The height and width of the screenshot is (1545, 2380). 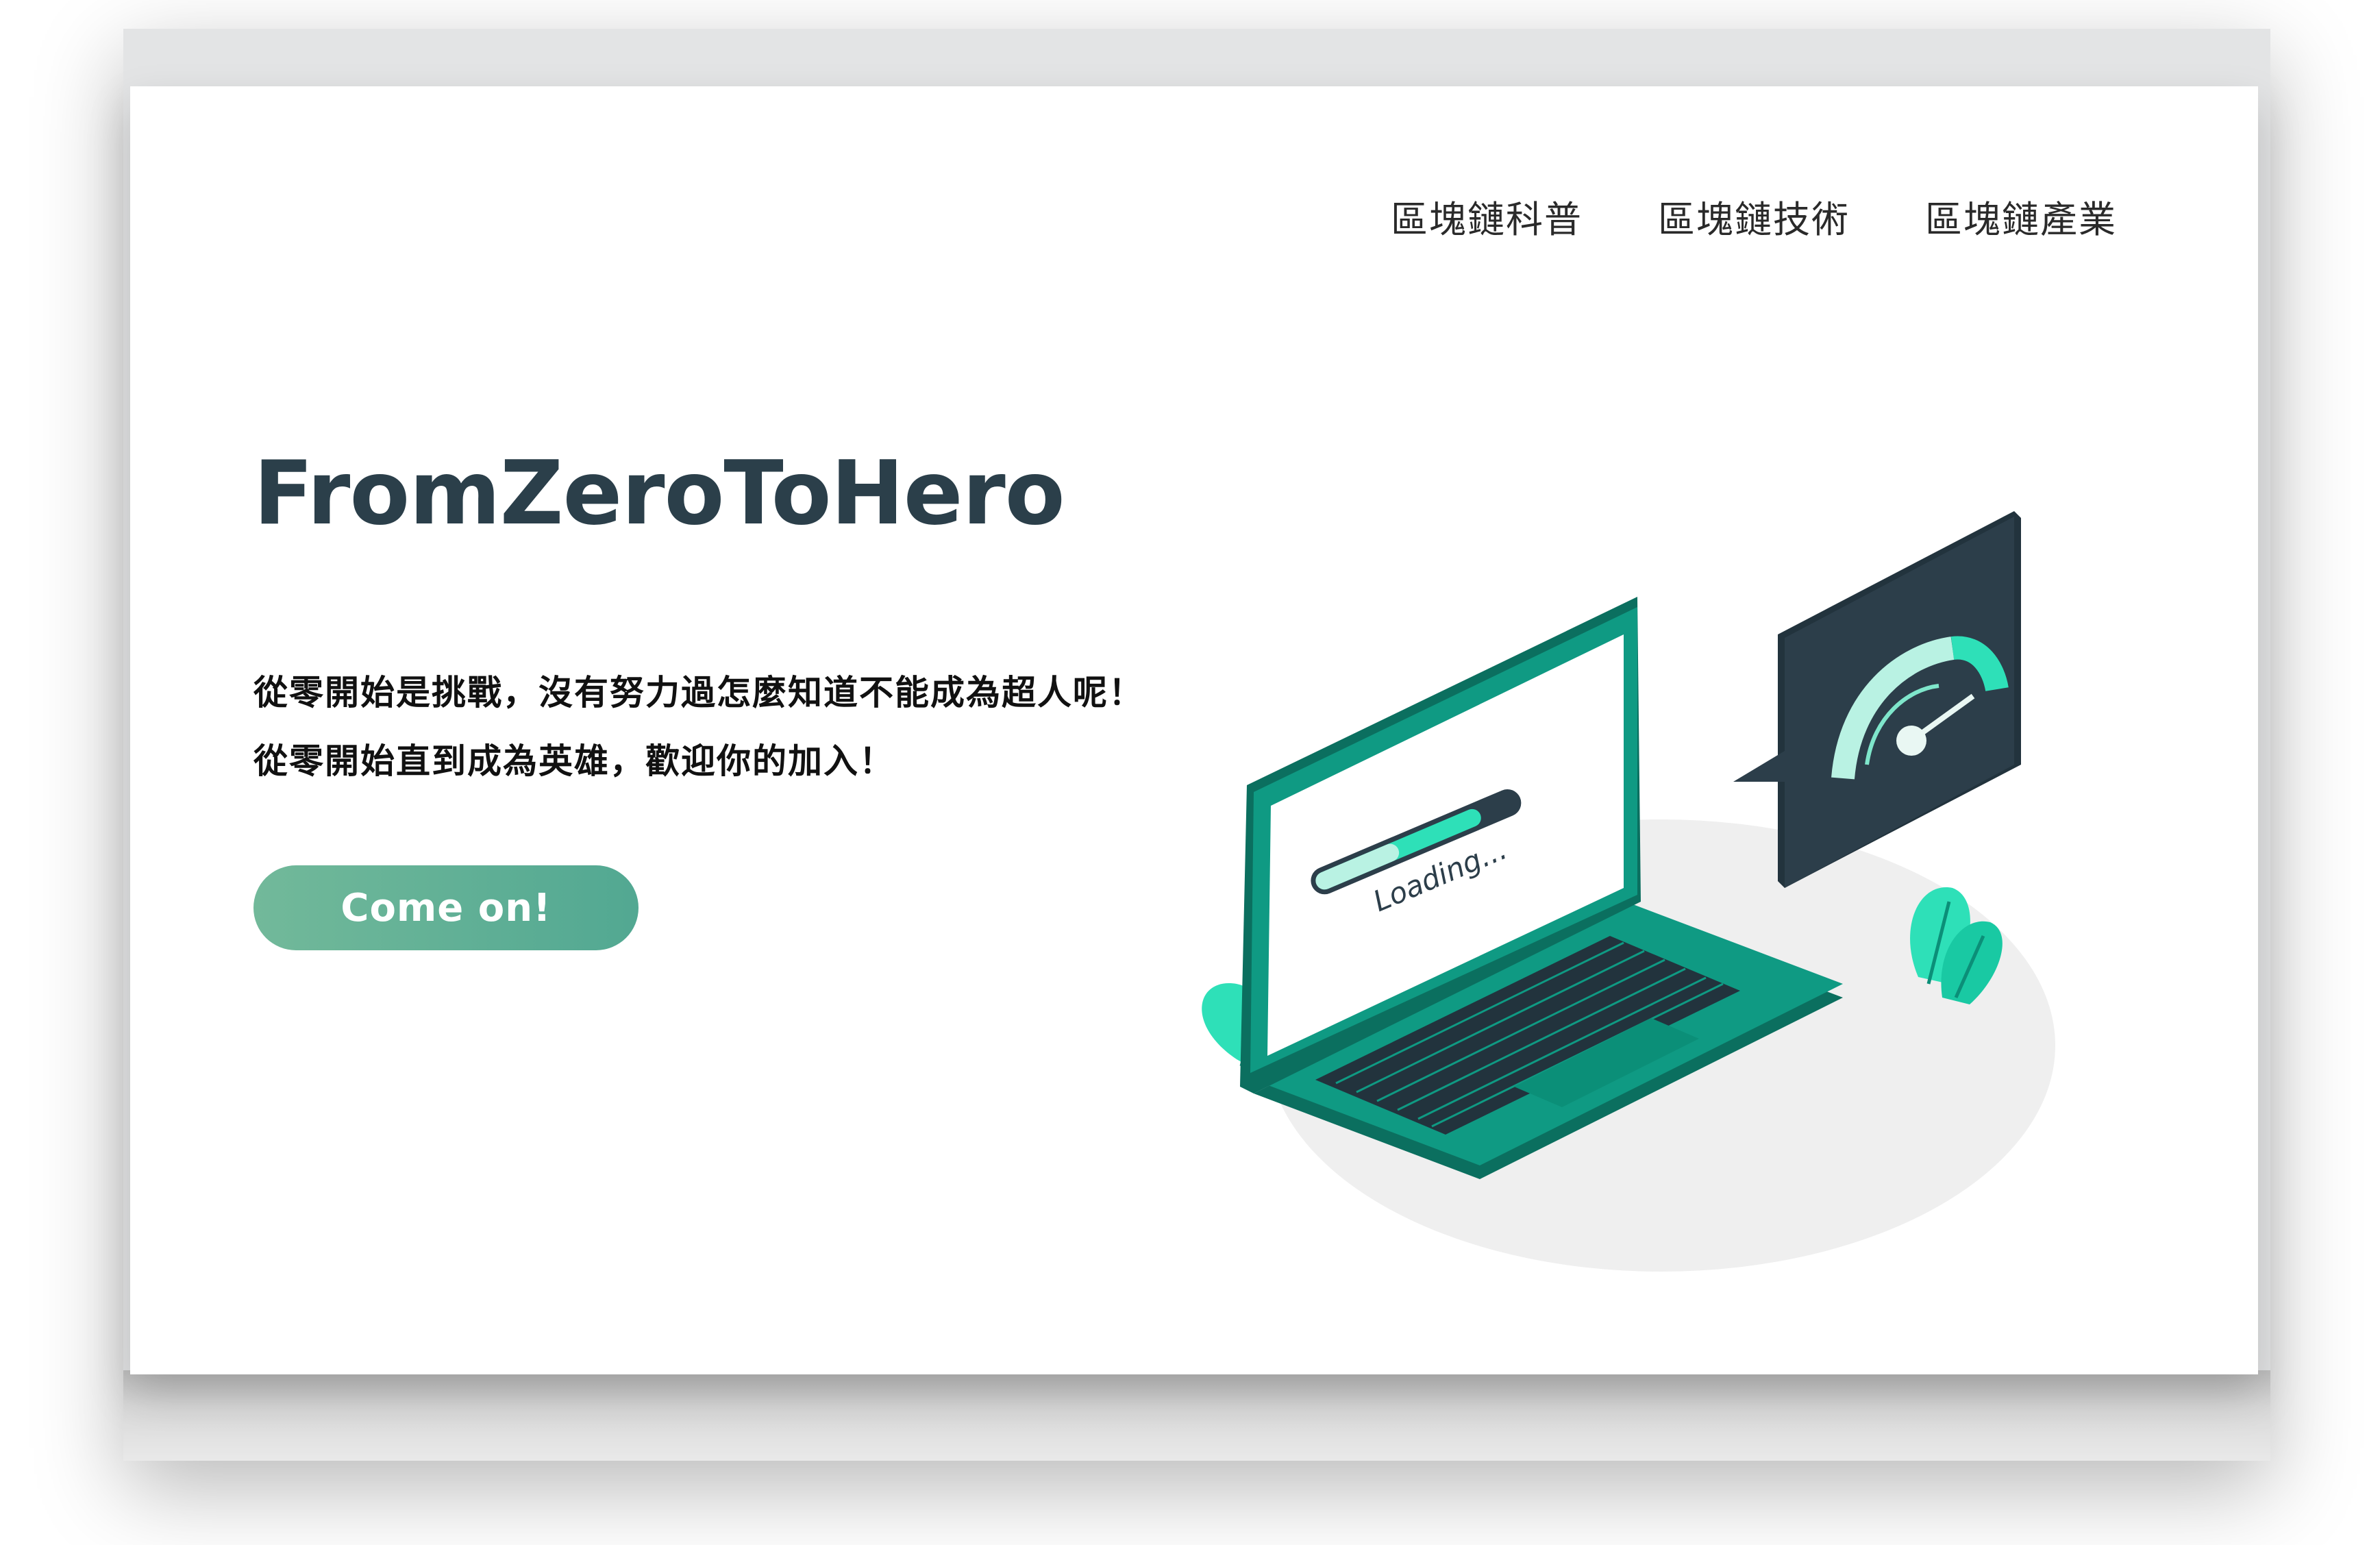 What do you see at coordinates (2021, 216) in the screenshot?
I see `nav-item-blockchain-industry: 區塊鏈產業` at bounding box center [2021, 216].